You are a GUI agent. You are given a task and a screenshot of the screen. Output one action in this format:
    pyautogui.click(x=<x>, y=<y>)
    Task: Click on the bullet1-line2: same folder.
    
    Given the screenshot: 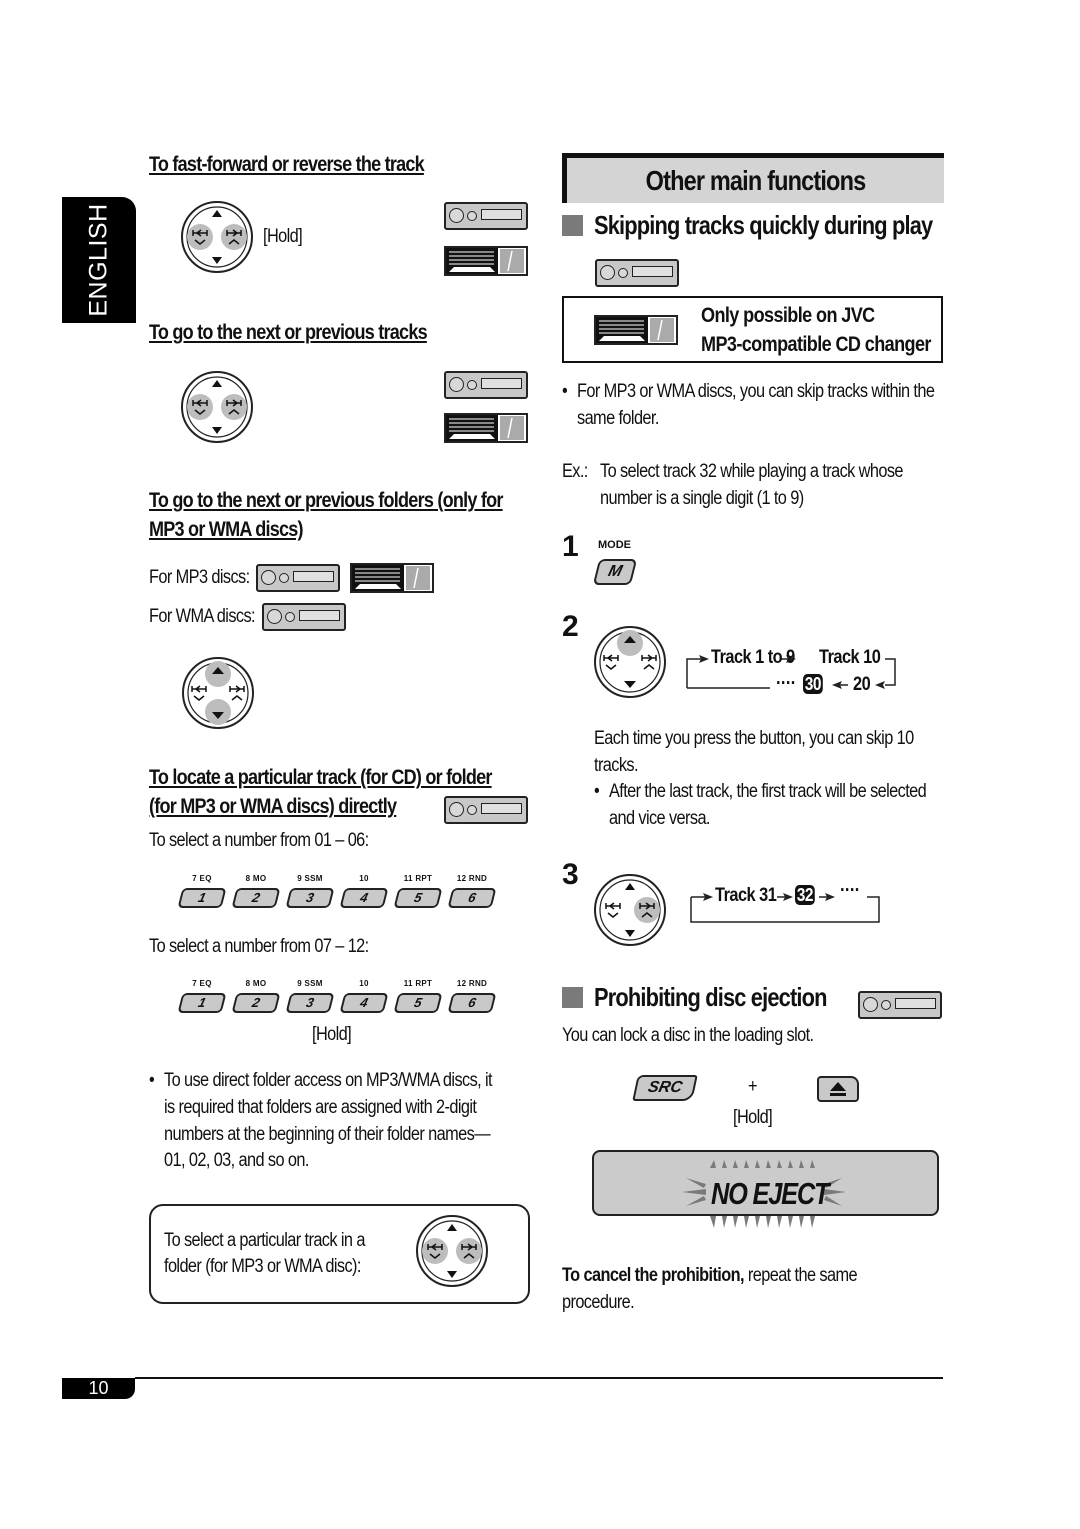 What is the action you would take?
    pyautogui.click(x=618, y=418)
    